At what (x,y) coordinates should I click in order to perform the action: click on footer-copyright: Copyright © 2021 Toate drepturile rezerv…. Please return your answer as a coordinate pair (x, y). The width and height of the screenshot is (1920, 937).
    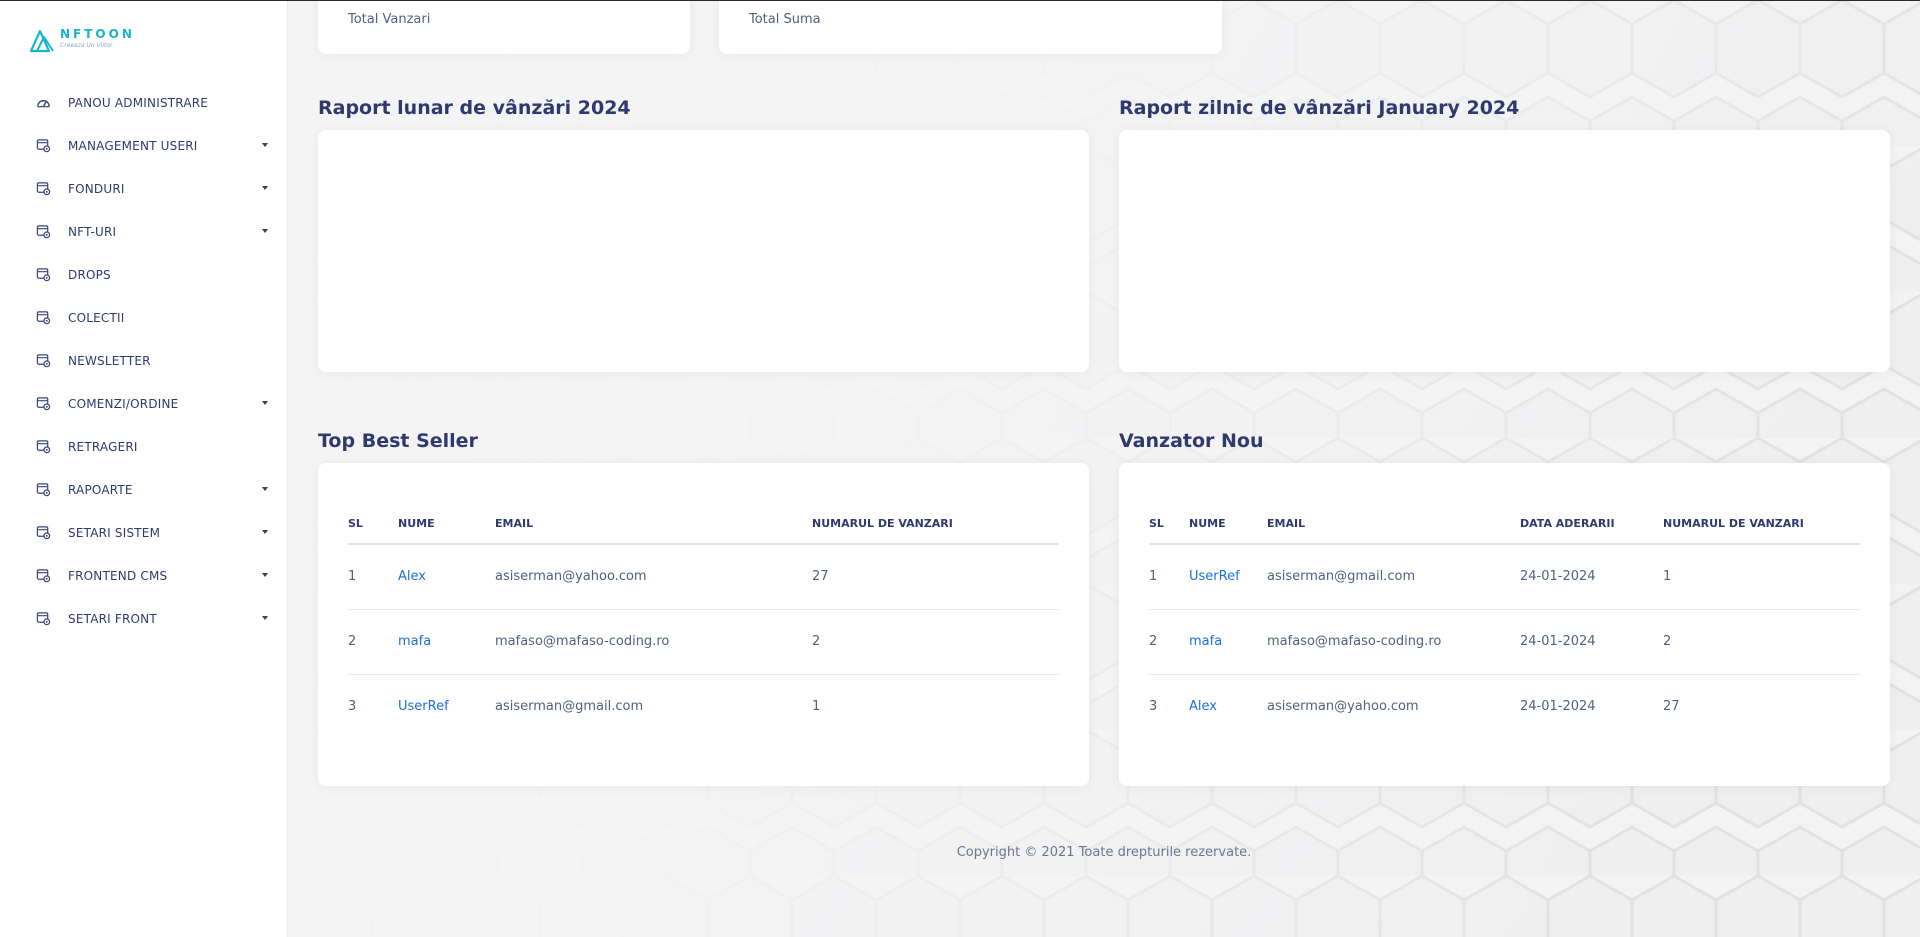
    Looking at the image, I should click on (1104, 852).